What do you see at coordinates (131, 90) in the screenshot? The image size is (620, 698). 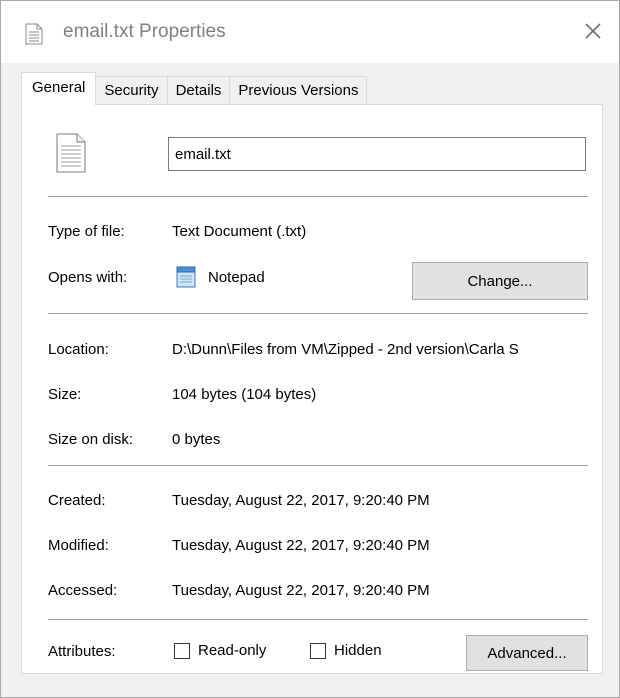 I see `tab-security: Security` at bounding box center [131, 90].